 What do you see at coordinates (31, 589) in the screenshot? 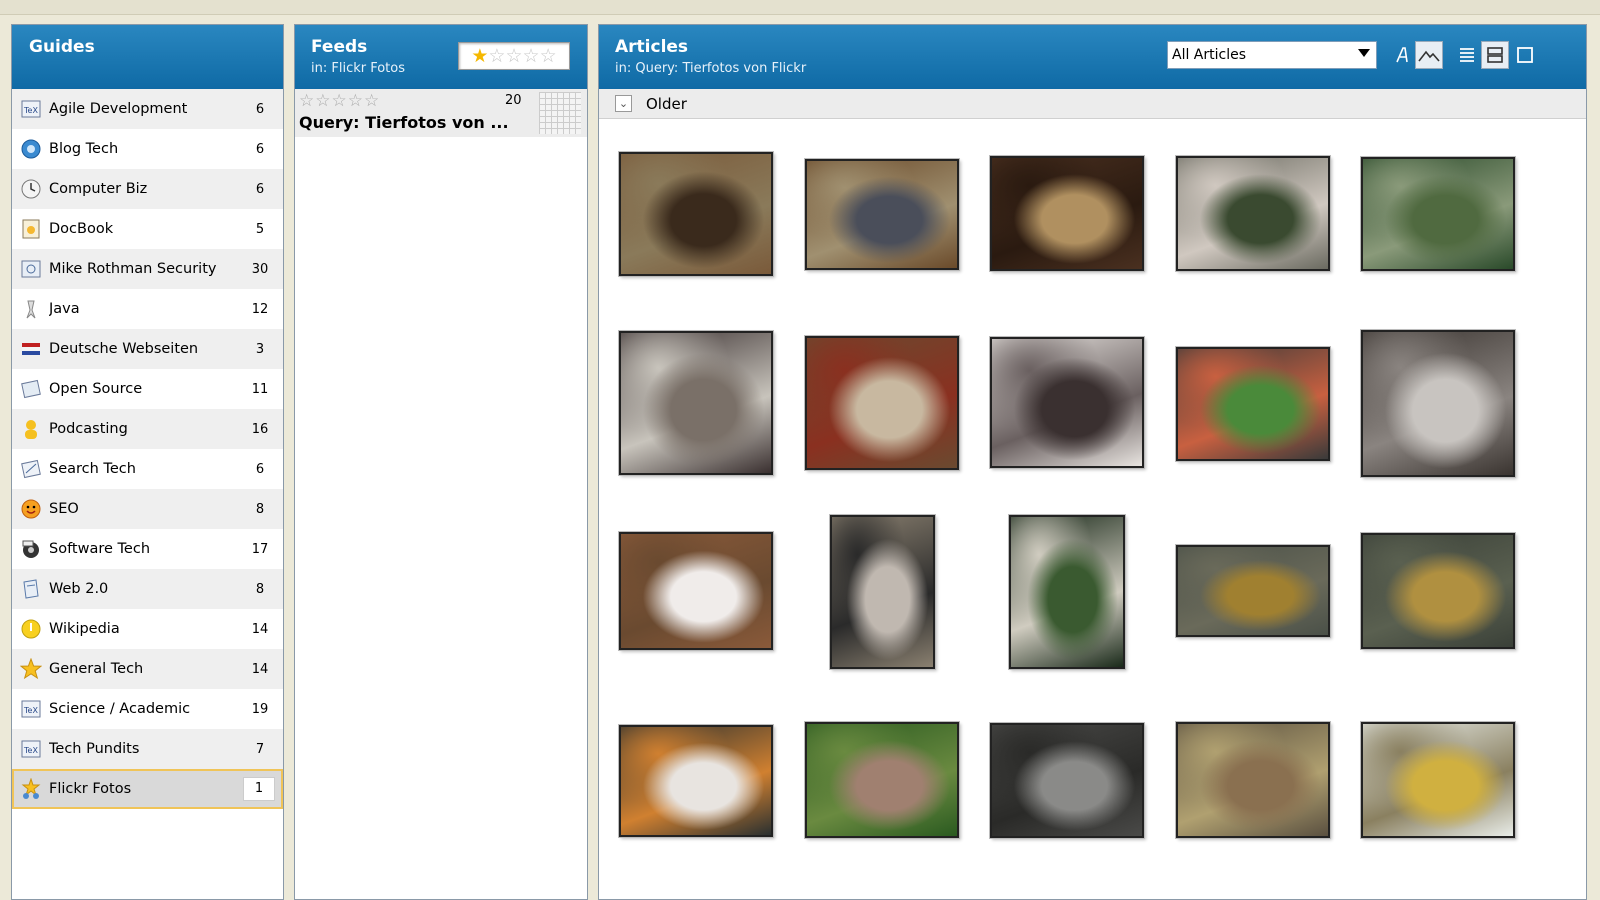
I see `web-icon` at bounding box center [31, 589].